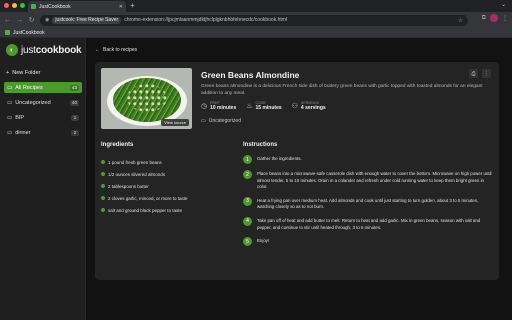 Image resolution: width=512 pixels, height=320 pixels. Describe the element at coordinates (473, 73) in the screenshot. I see `print-icon: ⎙` at that location.